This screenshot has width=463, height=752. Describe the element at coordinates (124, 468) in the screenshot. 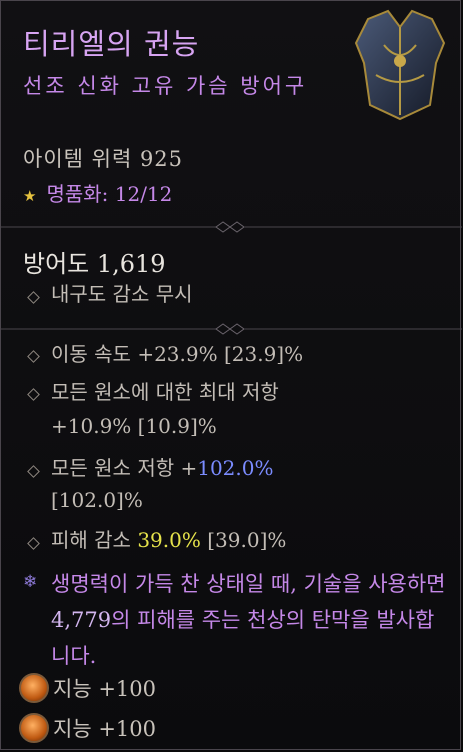

I see `affix-text: 모든 원소 저항 +` at that location.